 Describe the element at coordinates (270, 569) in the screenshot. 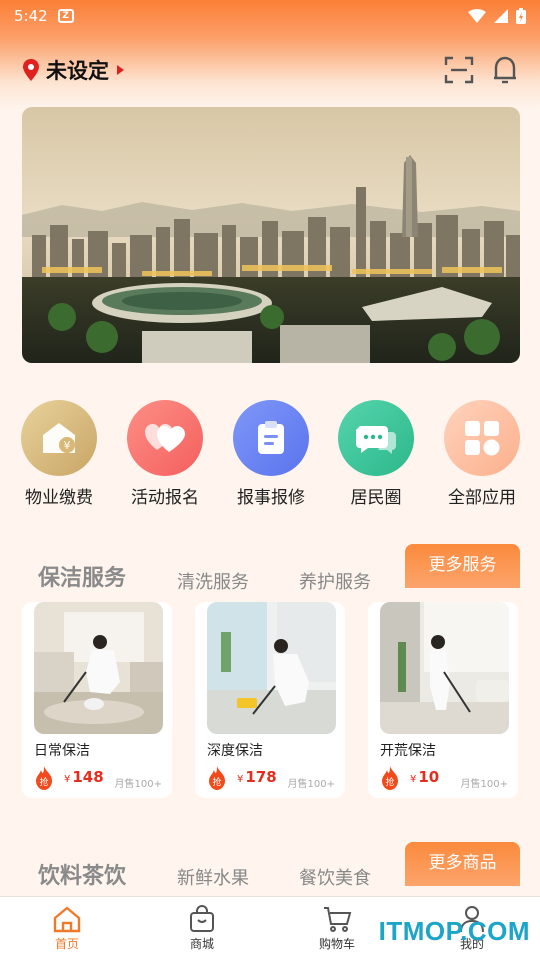

I see `service-tabs: 保洁服务 清洗服务 养护服务 更多服务` at that location.